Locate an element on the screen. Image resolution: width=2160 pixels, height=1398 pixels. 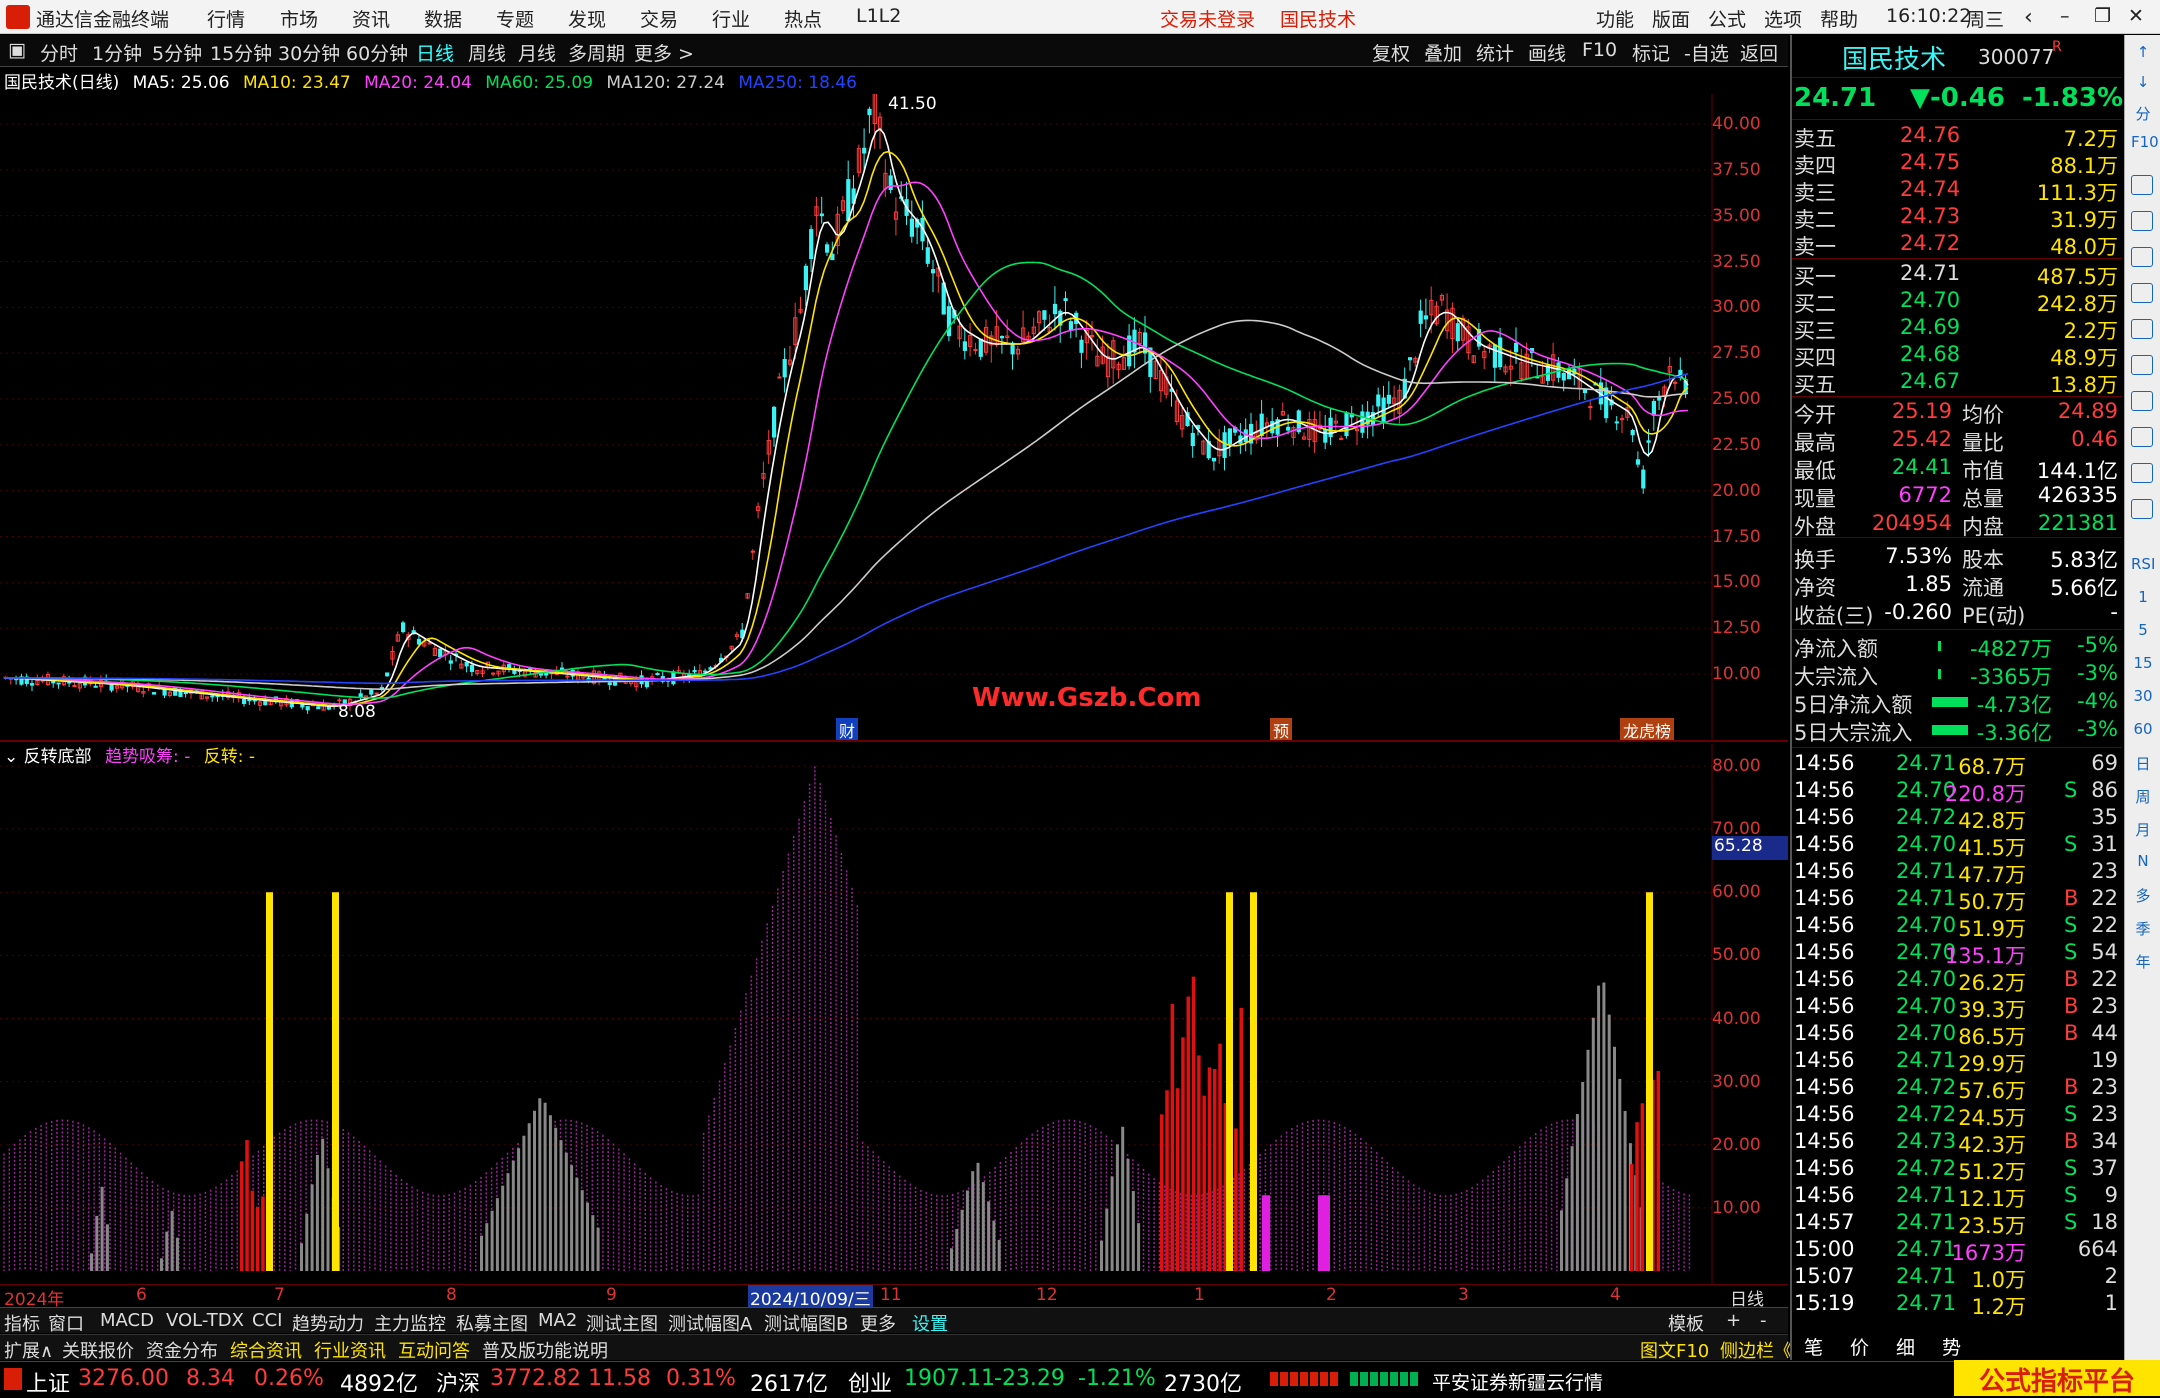
cy-label: 创业 is located at coordinates (870, 1382).